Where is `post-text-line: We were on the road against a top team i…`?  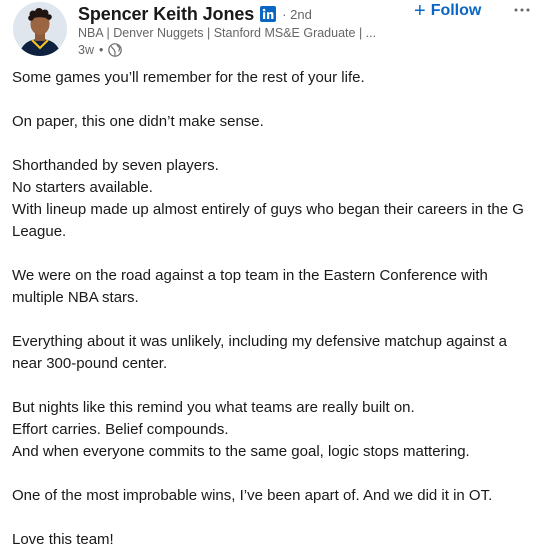 post-text-line: We were on the road against a top team i… is located at coordinates (250, 286).